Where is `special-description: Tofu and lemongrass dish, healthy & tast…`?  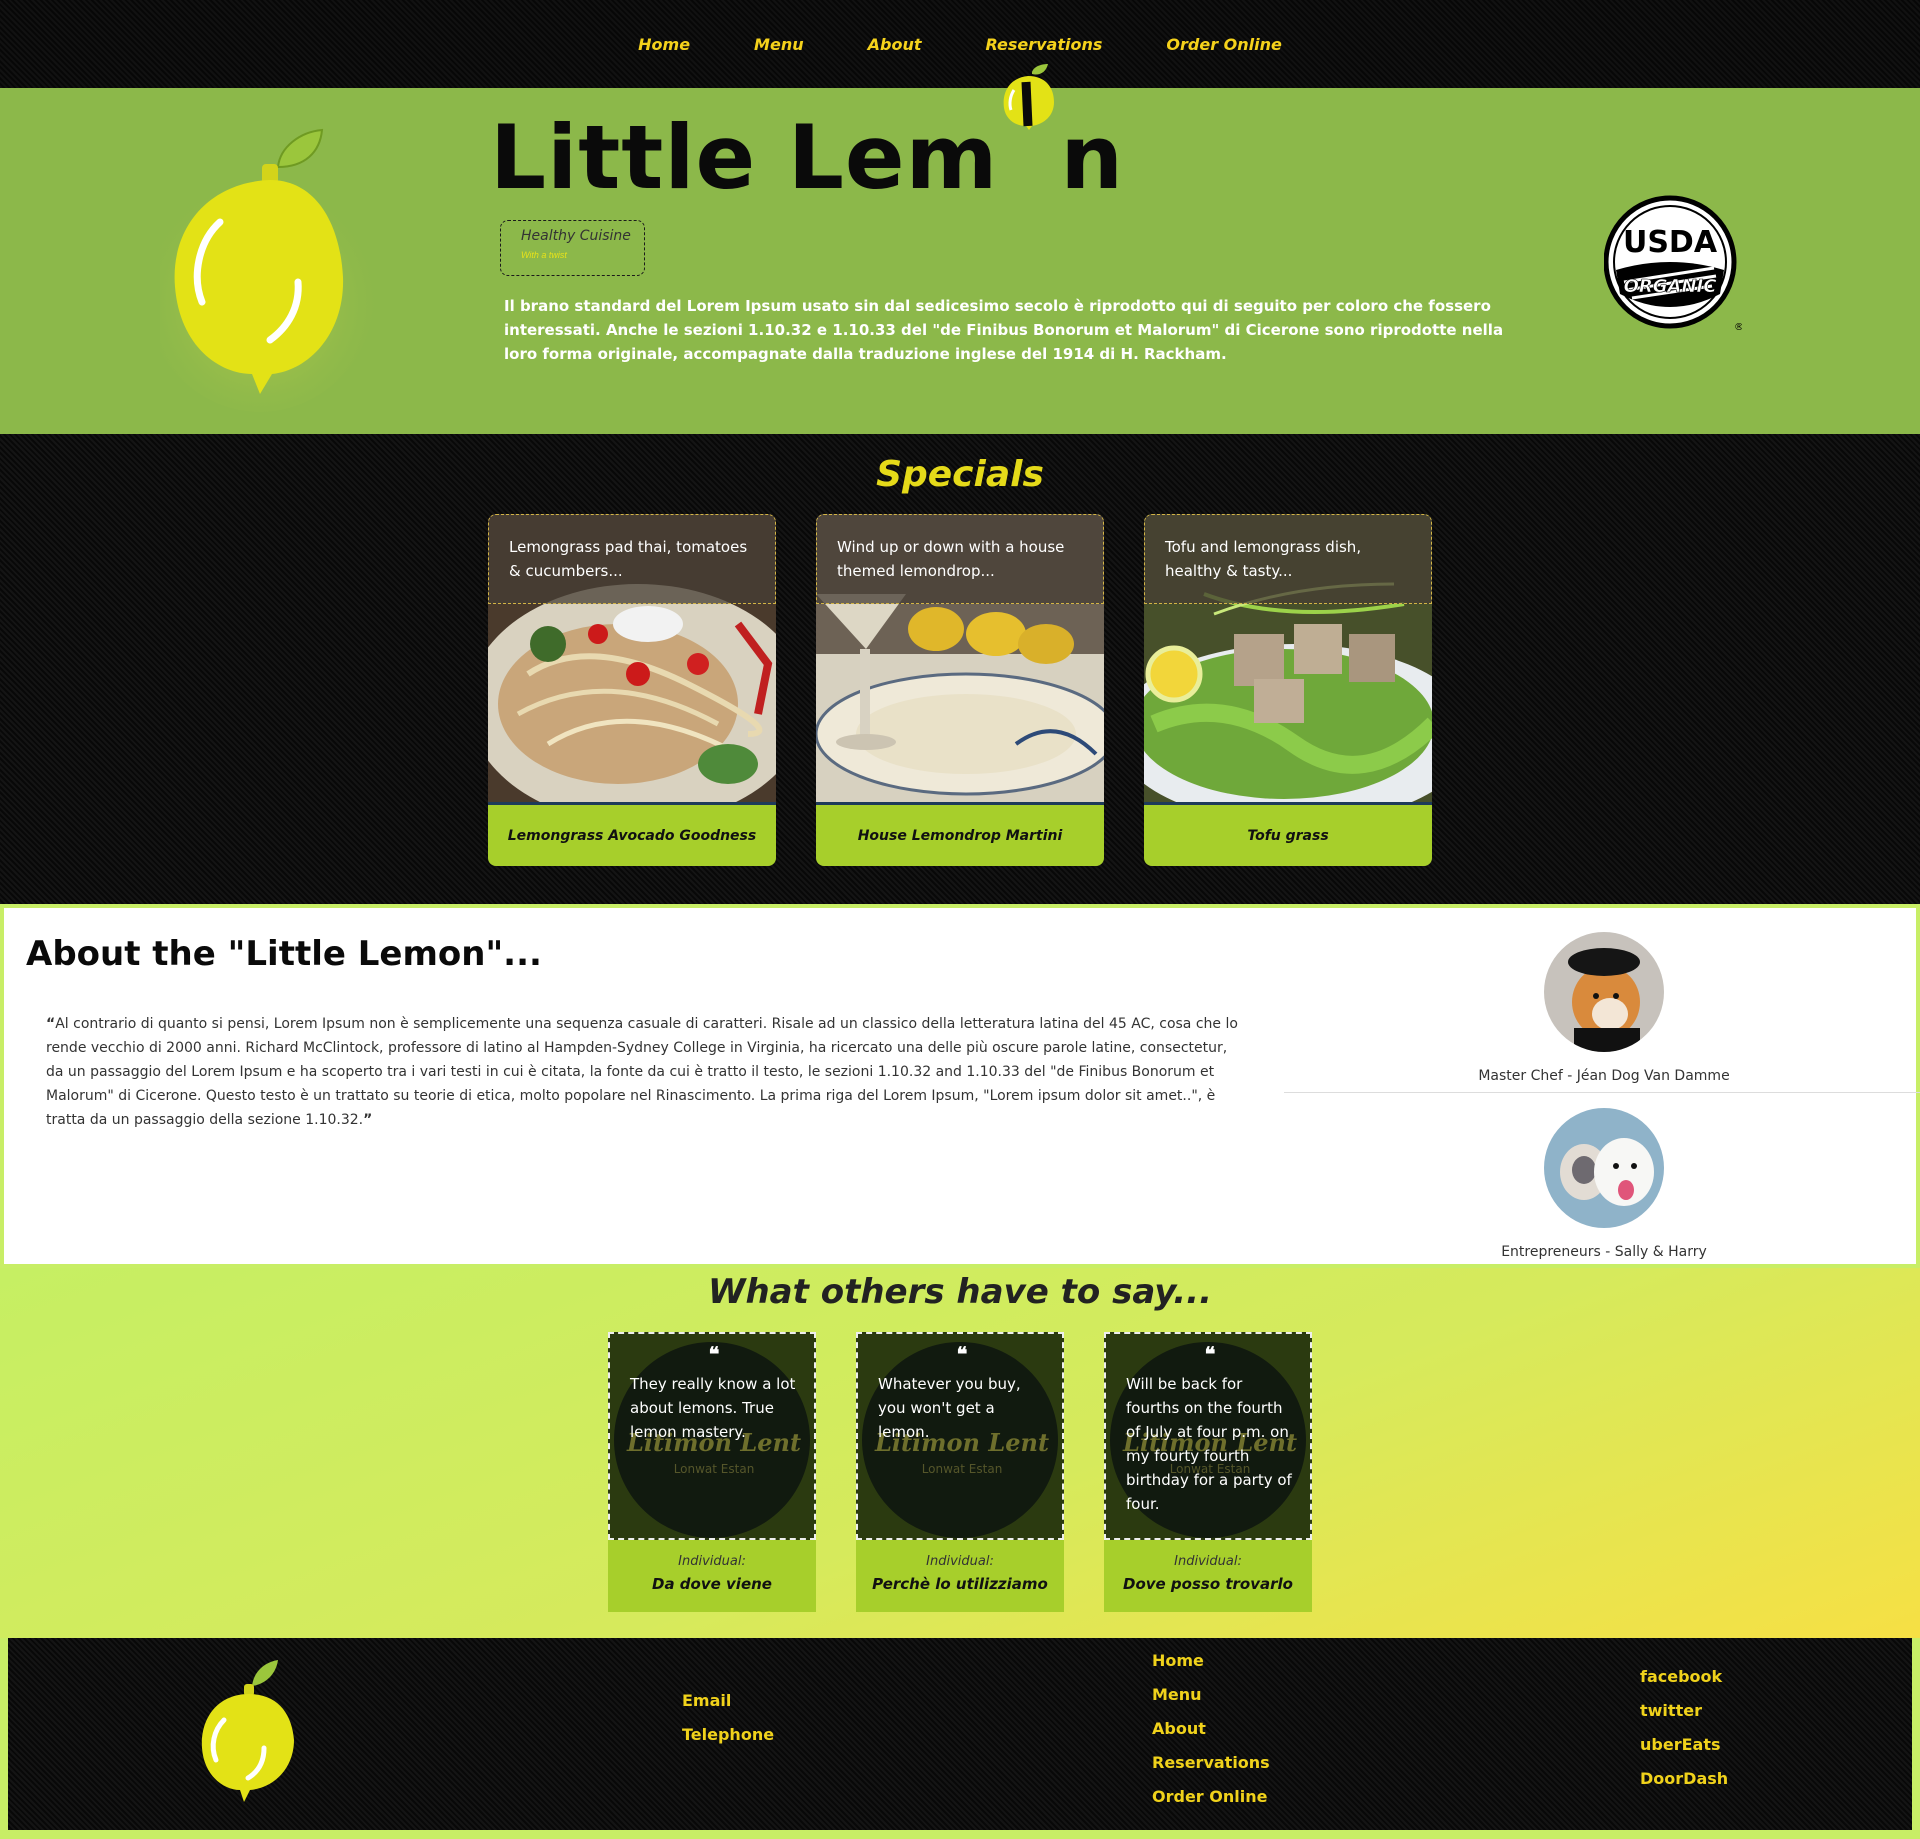 special-description: Tofu and lemongrass dish, healthy & tast… is located at coordinates (1288, 559).